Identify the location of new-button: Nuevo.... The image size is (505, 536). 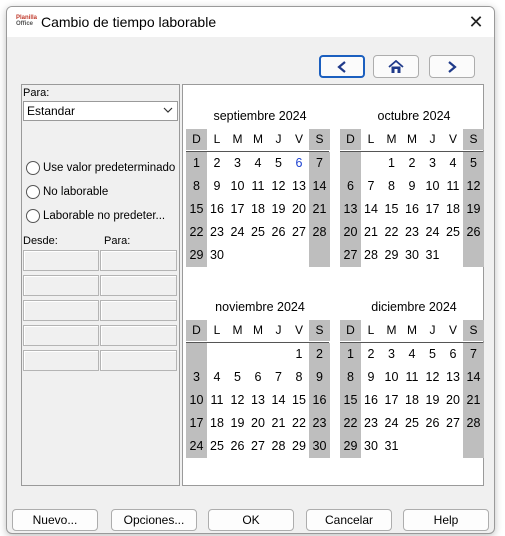
(55, 520).